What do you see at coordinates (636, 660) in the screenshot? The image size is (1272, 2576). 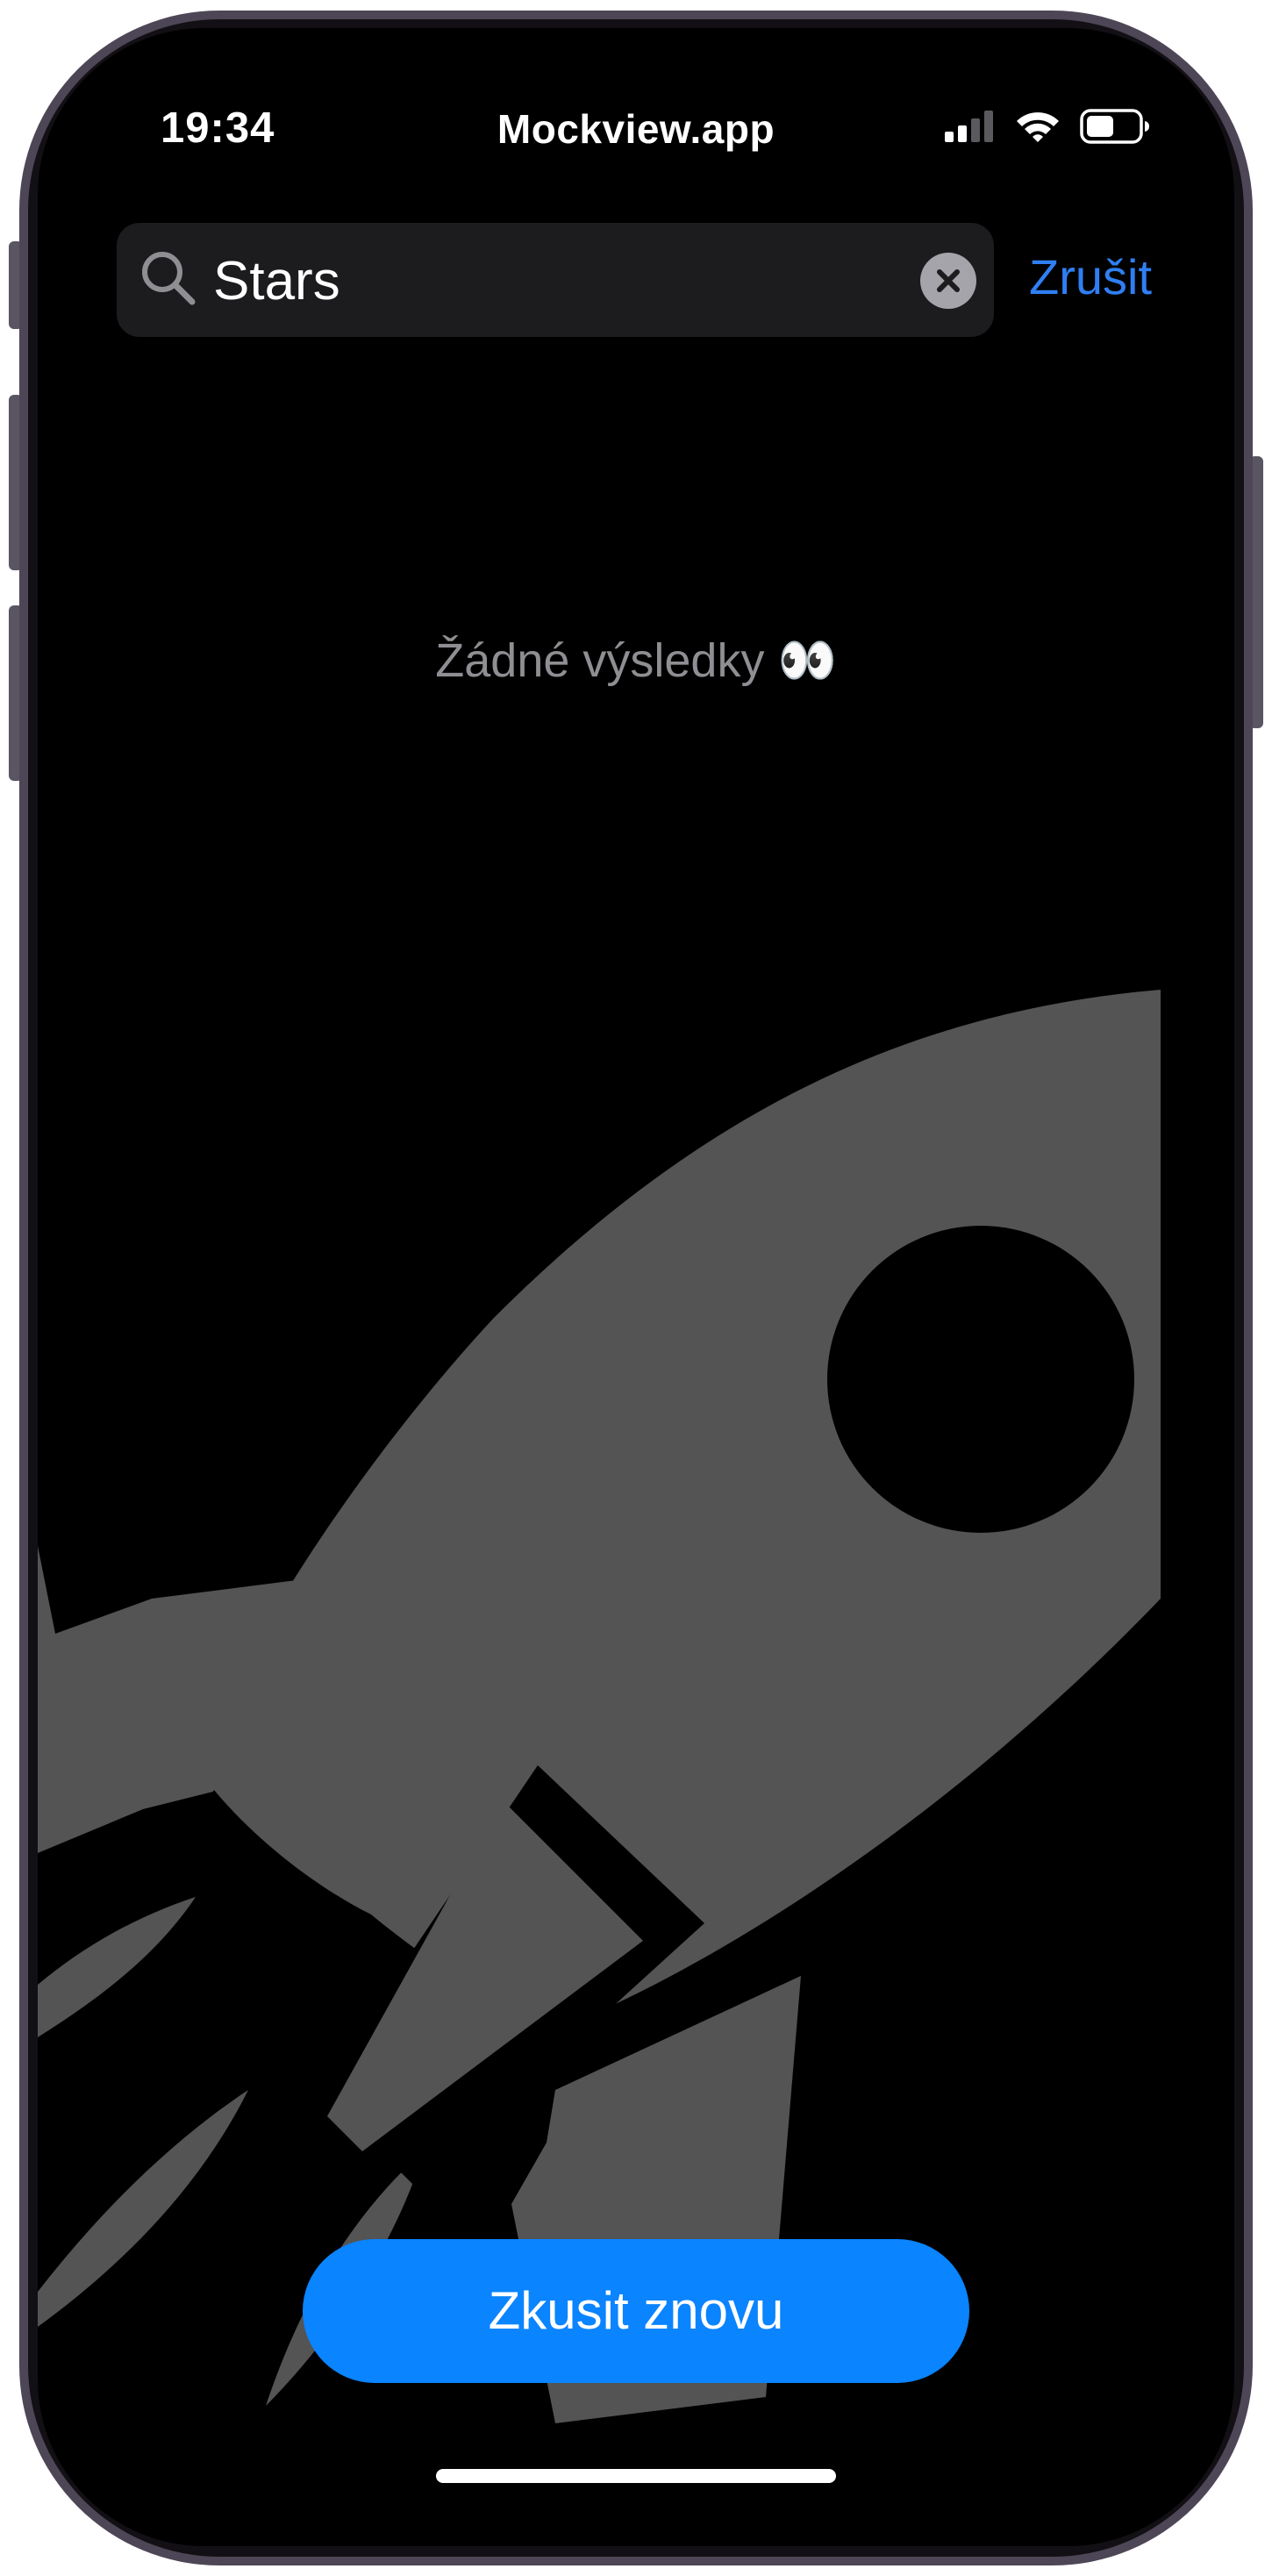 I see `empty-results-message: Žádné výsledky 👀` at bounding box center [636, 660].